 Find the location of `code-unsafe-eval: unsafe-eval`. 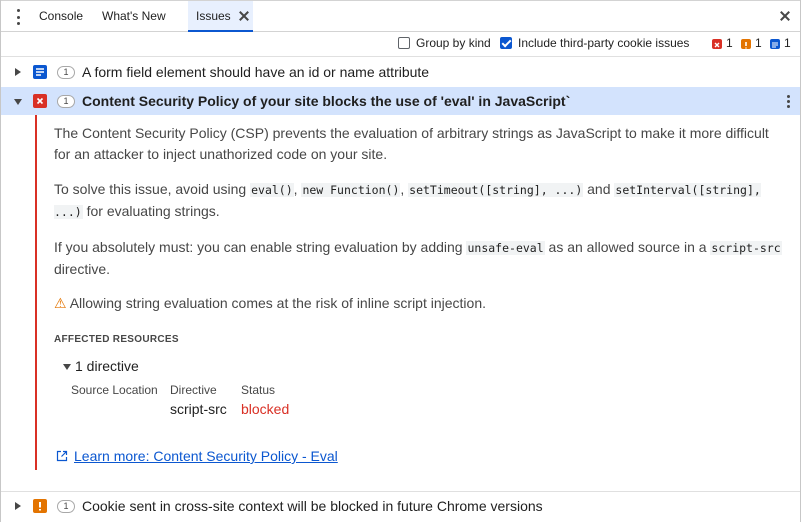

code-unsafe-eval: unsafe-eval is located at coordinates (505, 248).